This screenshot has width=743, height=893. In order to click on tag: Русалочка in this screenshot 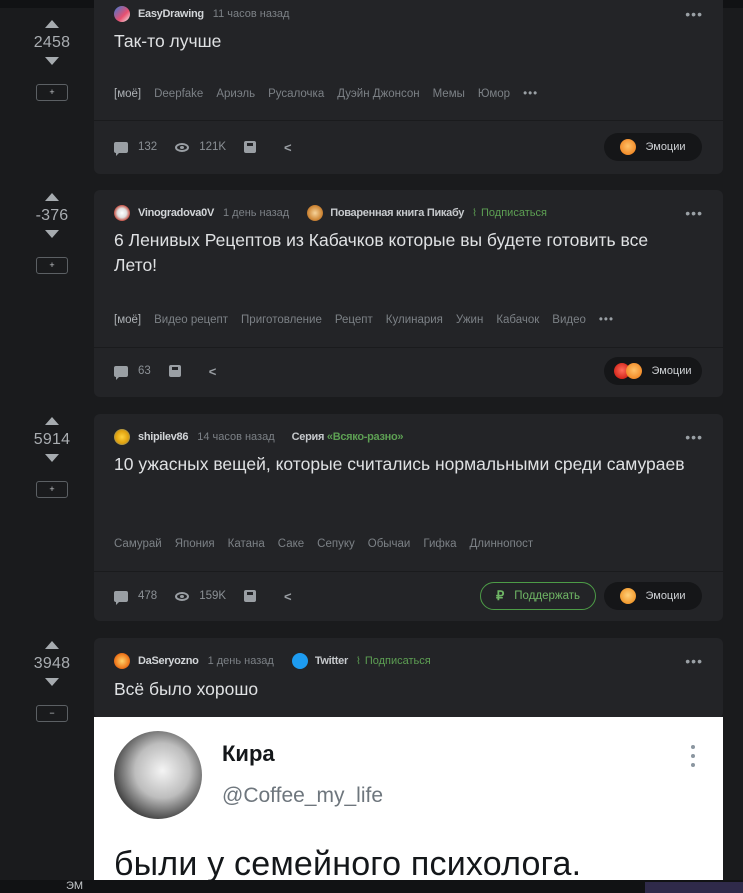, I will do `click(296, 94)`.